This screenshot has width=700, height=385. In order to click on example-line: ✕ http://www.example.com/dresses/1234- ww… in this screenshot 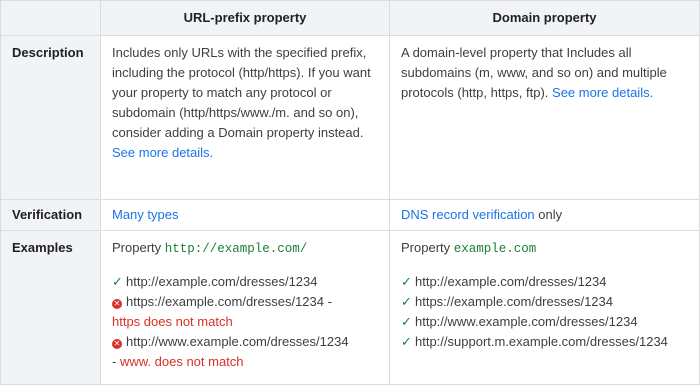, I will do `click(245, 352)`.